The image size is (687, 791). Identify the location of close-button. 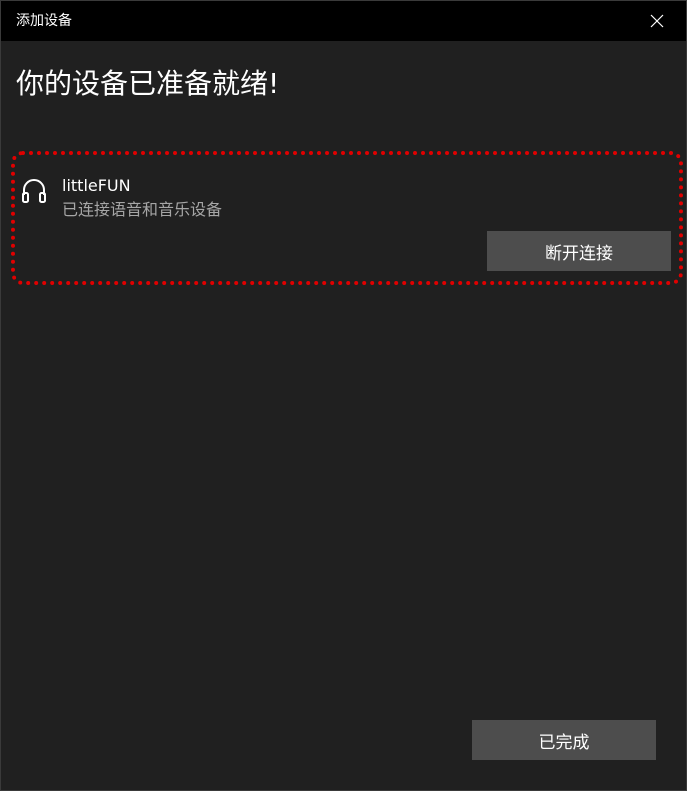
(657, 21).